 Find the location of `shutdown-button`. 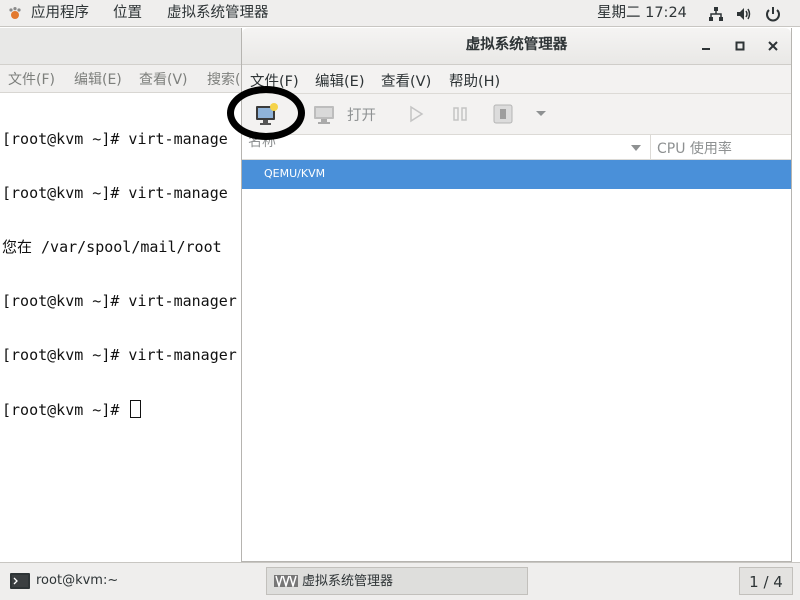

shutdown-button is located at coordinates (503, 114).